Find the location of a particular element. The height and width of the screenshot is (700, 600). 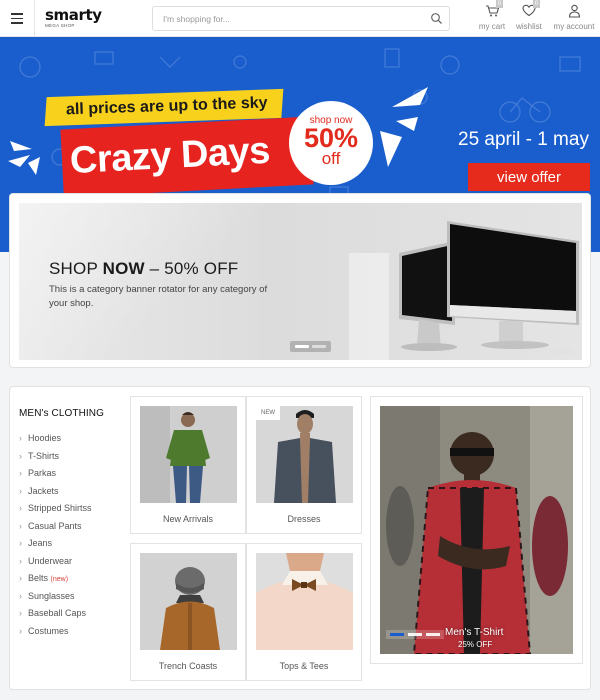

sidebar-item: › Jeans is located at coordinates (55, 547).